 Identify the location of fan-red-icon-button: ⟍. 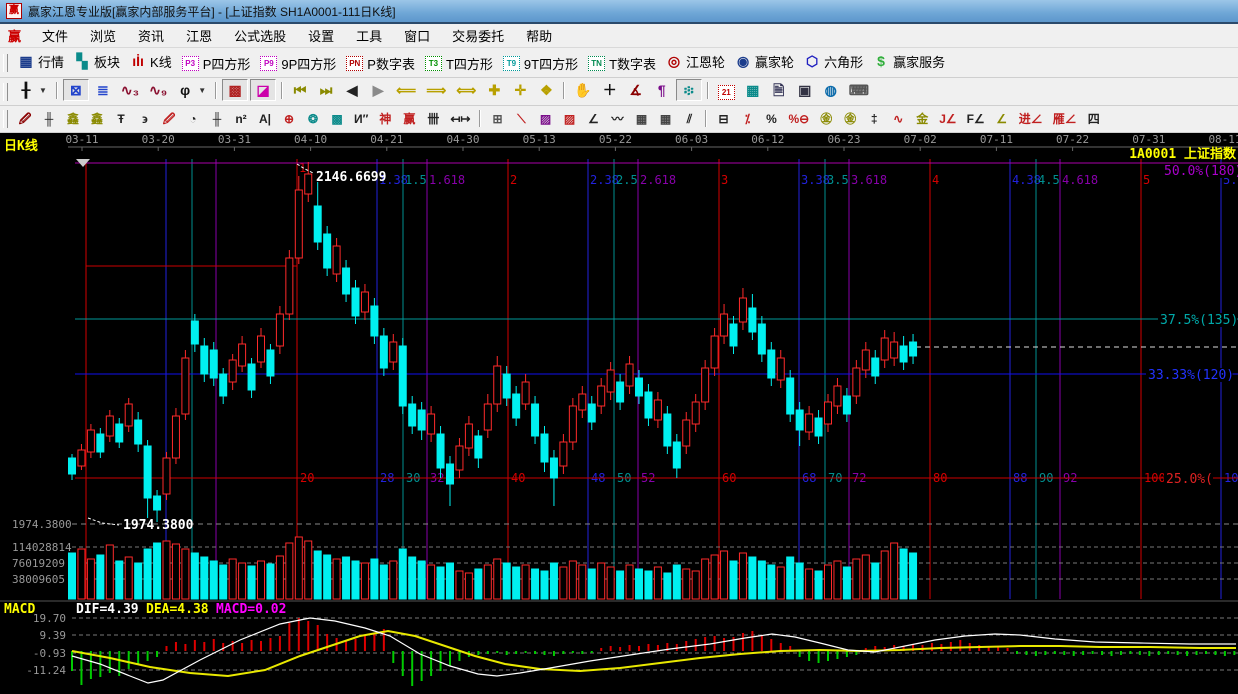
(521, 119).